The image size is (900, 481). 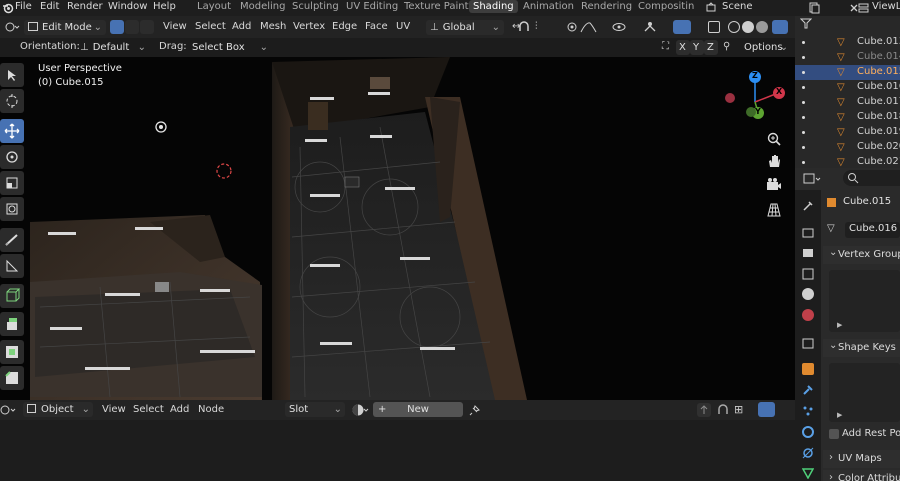 I want to click on blender-logo-icon, so click(x=8, y=8).